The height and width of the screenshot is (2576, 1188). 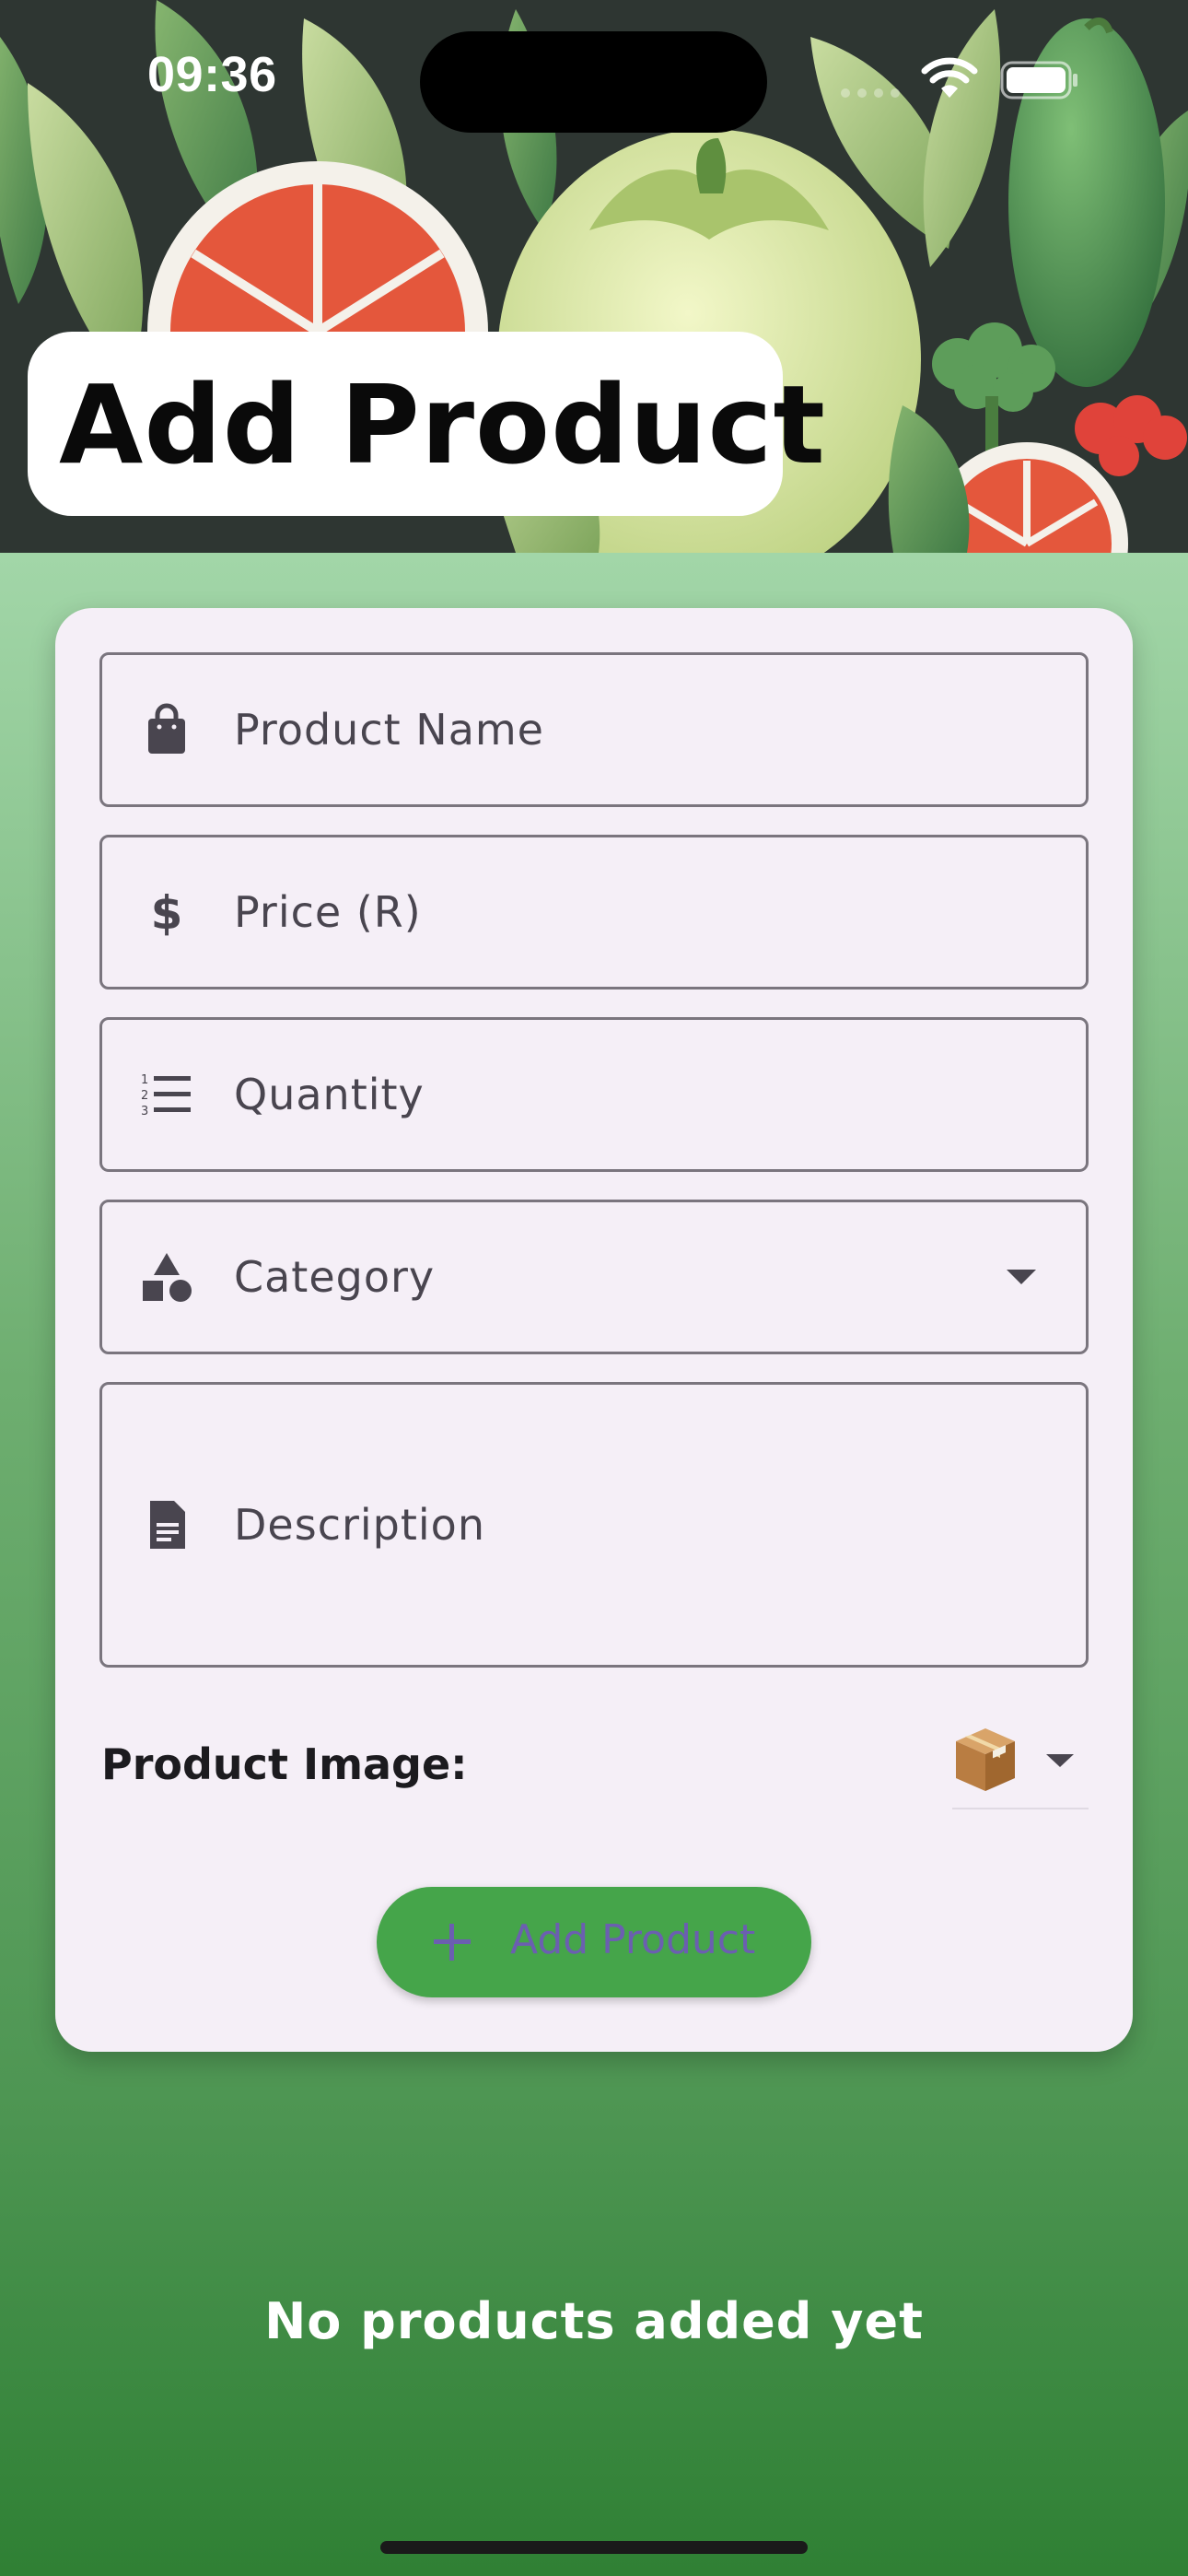 What do you see at coordinates (166, 1095) in the screenshot?
I see `numbered-list-icon: 1 2 3` at bounding box center [166, 1095].